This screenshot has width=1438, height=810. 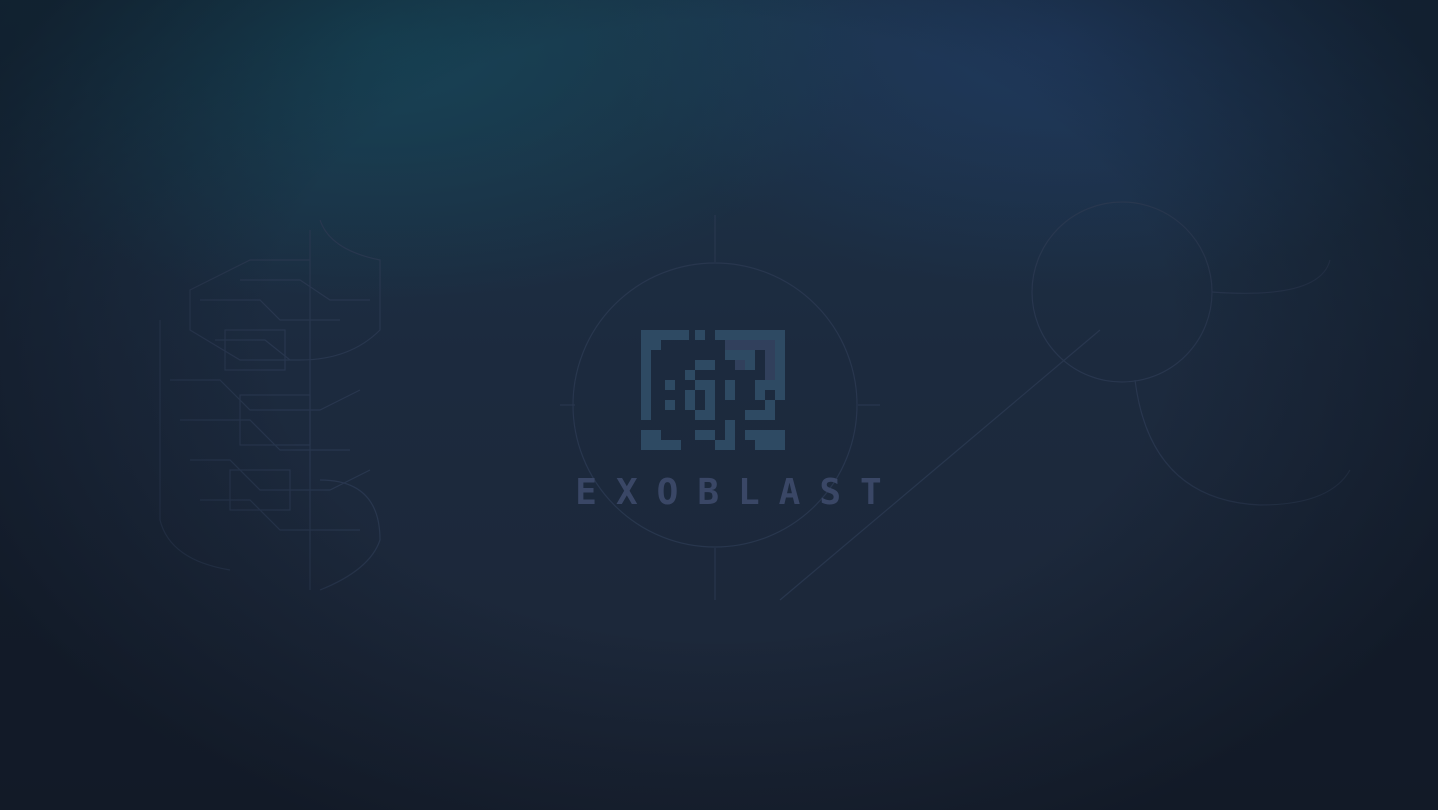 I want to click on game-title: EXOBLAST, so click(x=738, y=492).